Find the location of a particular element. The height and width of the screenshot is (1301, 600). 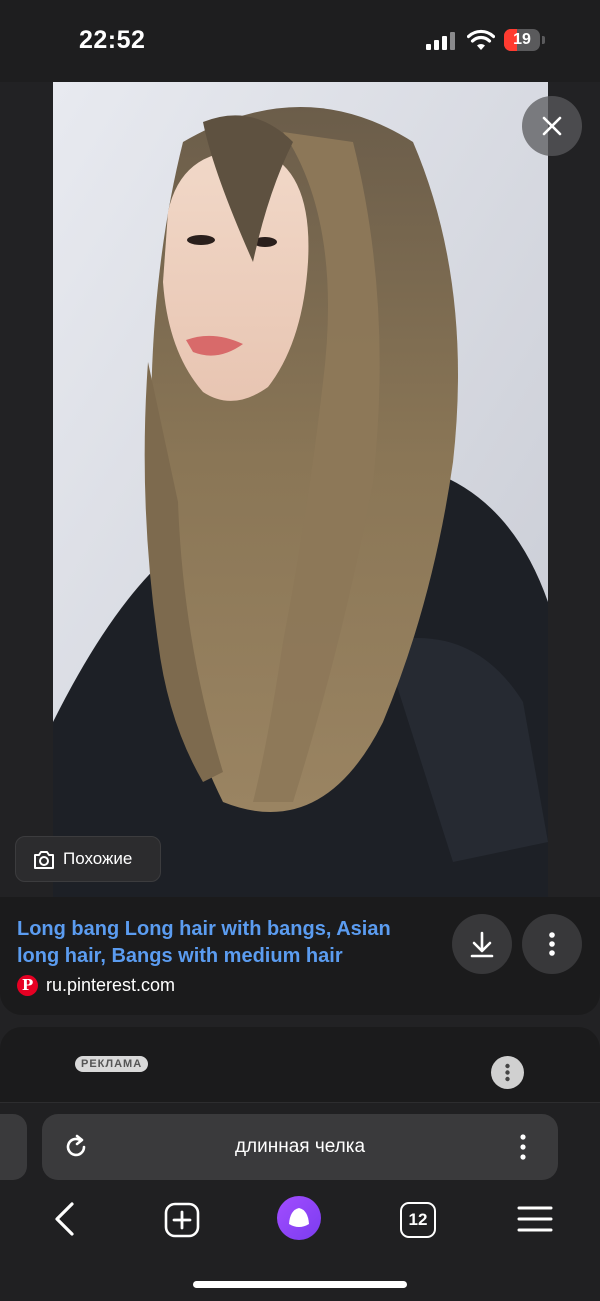

pinterest-icon: P is located at coordinates (27, 985).